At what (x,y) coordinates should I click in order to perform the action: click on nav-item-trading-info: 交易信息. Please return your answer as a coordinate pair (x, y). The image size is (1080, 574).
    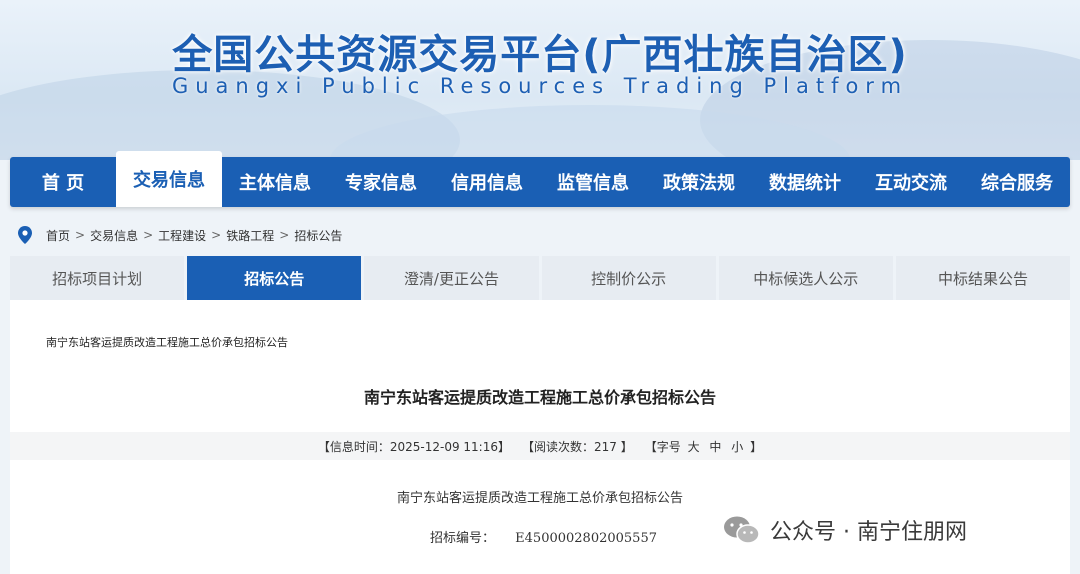
    Looking at the image, I should click on (169, 179).